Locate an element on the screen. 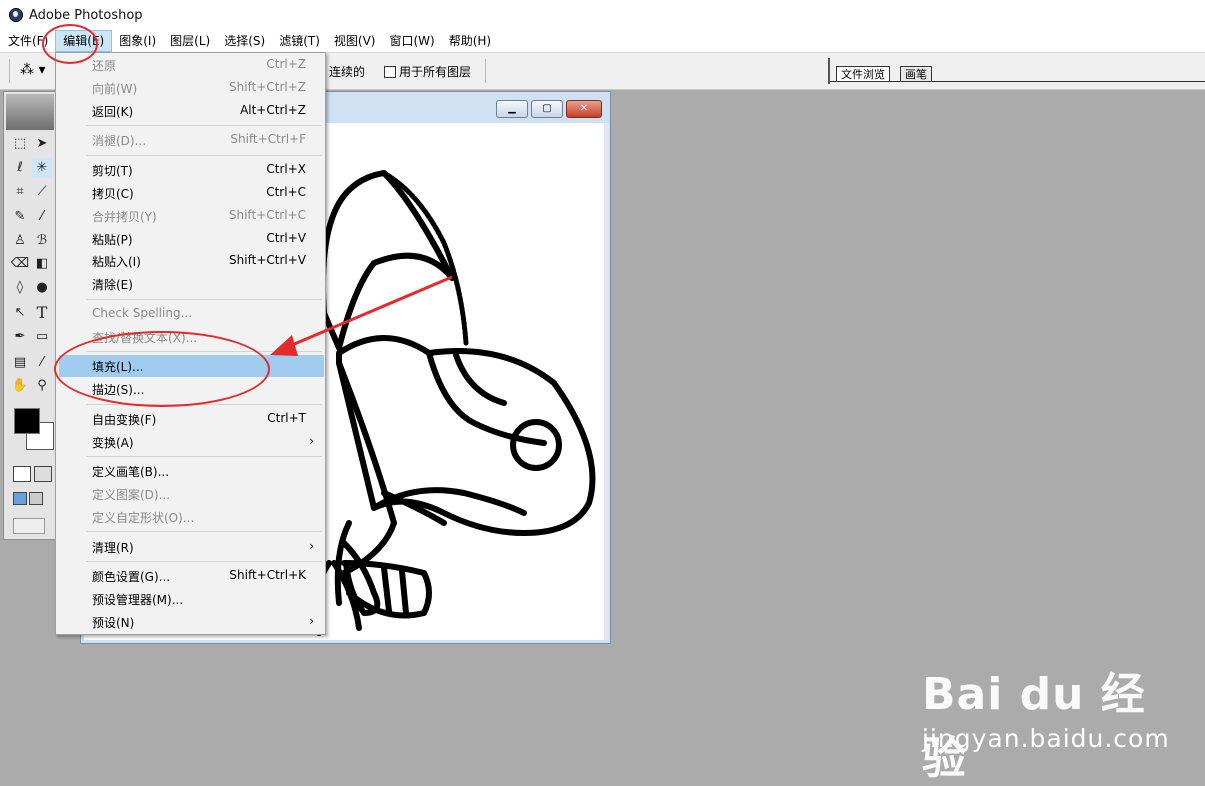  watermark-logo: Bai du 经验 is located at coordinates (1034, 726).